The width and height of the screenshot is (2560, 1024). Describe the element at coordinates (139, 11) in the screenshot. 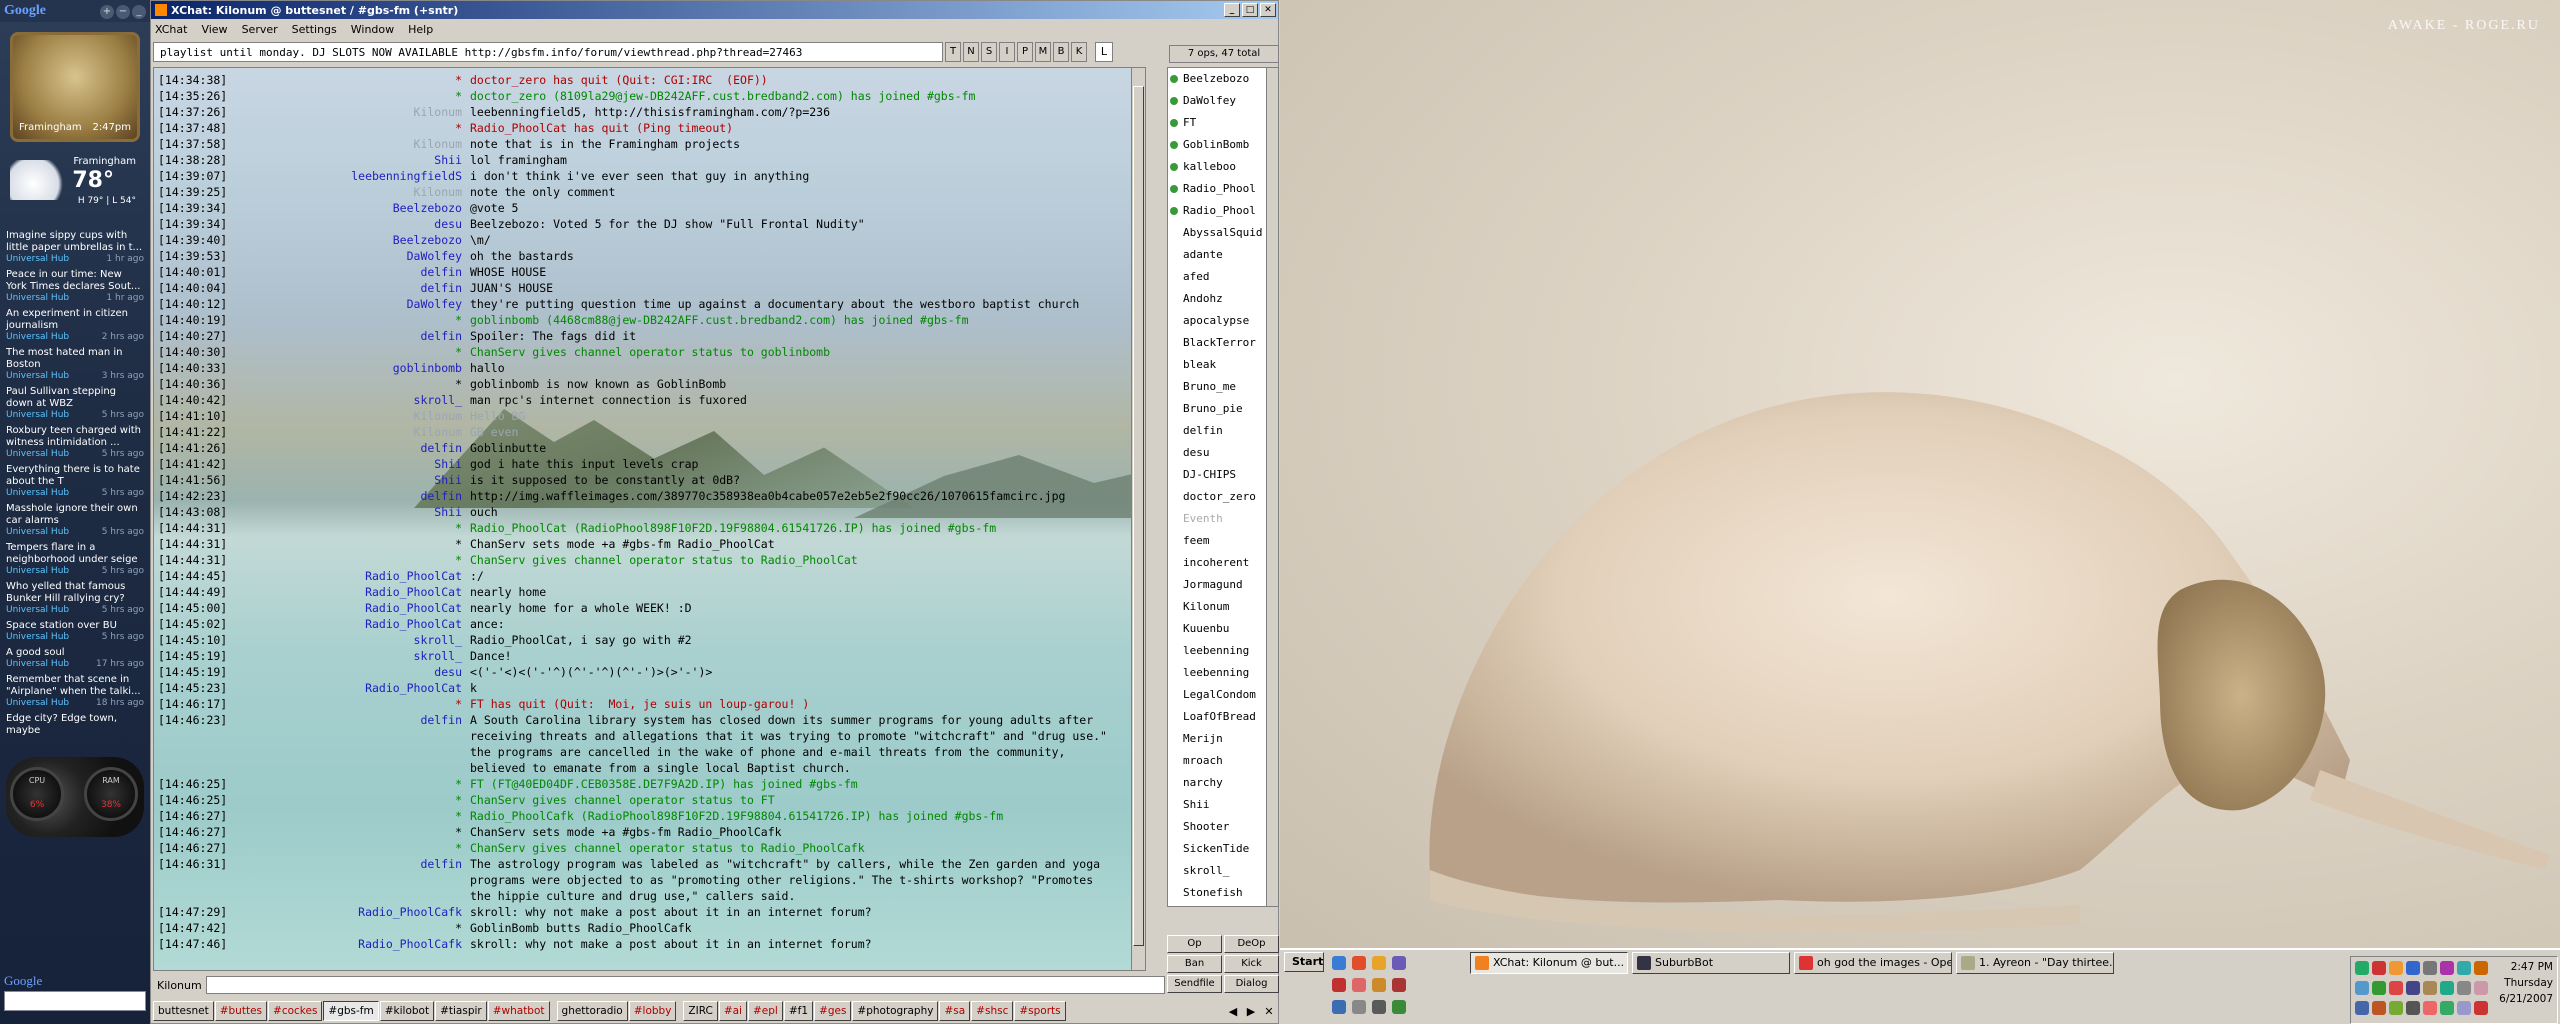

I see `minimize-icon: _` at that location.